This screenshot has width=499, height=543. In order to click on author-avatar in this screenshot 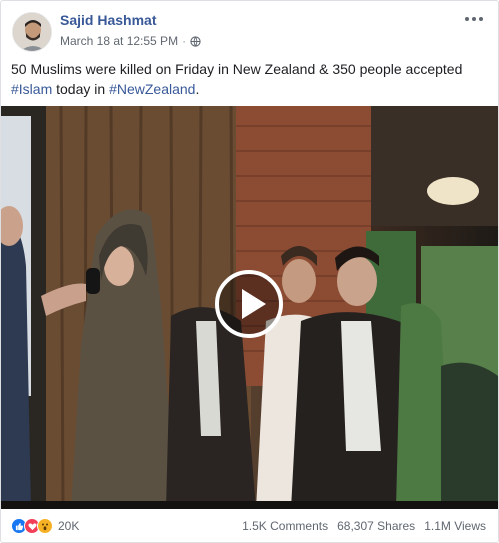, I will do `click(32, 32)`.